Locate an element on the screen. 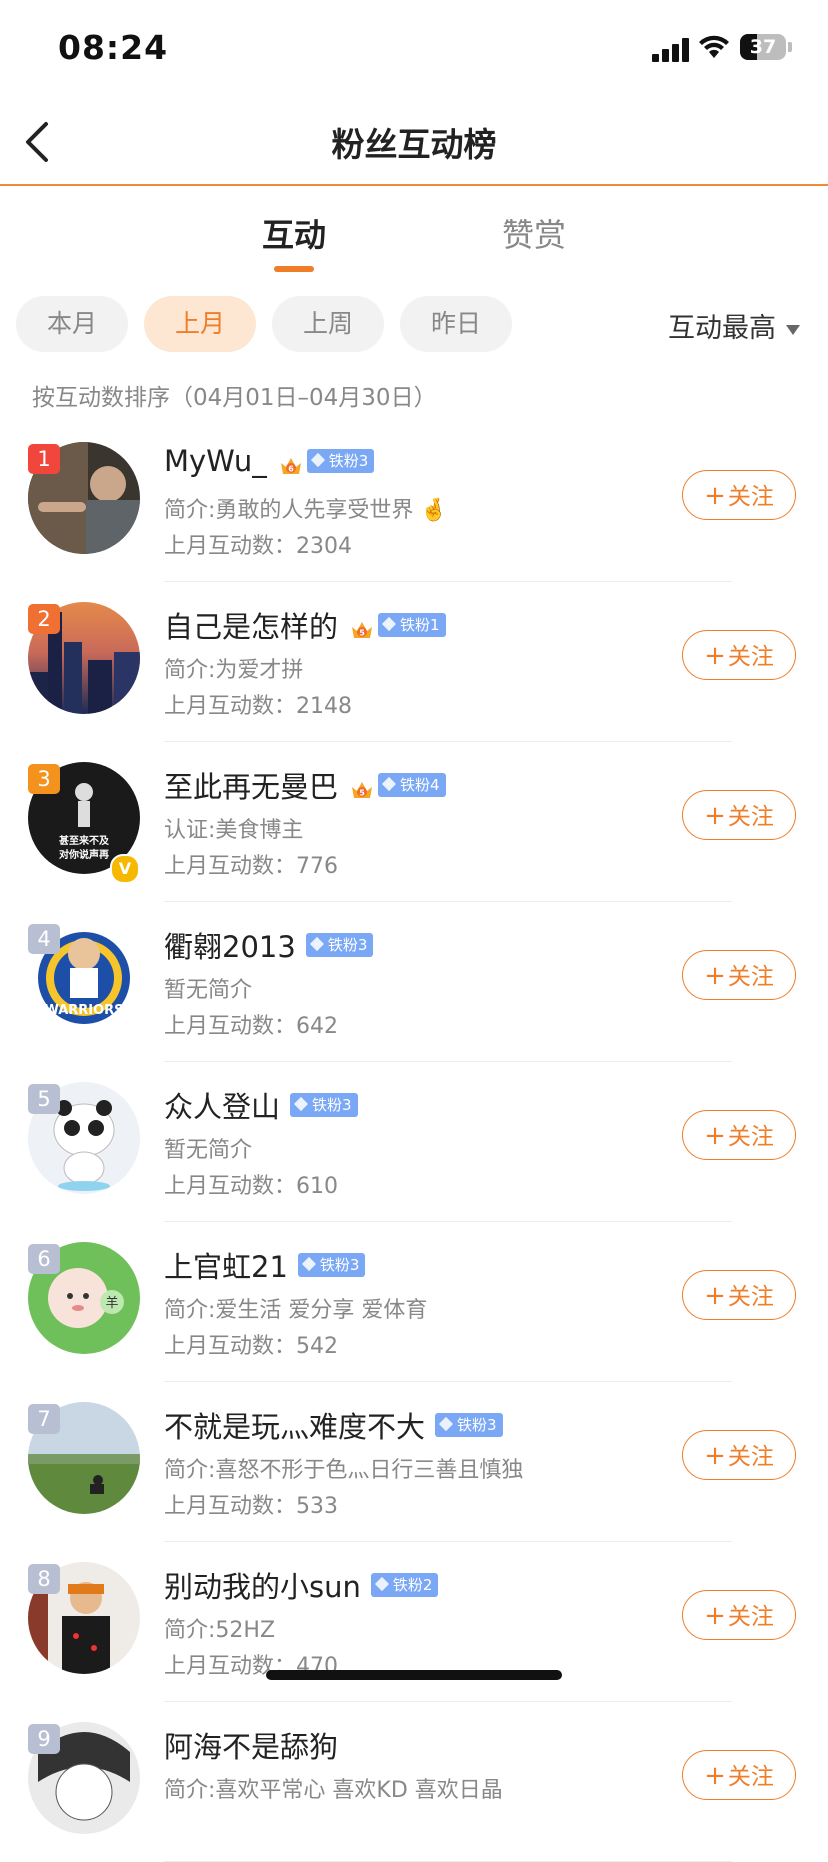  user-name-row: 衢翱2013 铁粉3 is located at coordinates (269, 945).